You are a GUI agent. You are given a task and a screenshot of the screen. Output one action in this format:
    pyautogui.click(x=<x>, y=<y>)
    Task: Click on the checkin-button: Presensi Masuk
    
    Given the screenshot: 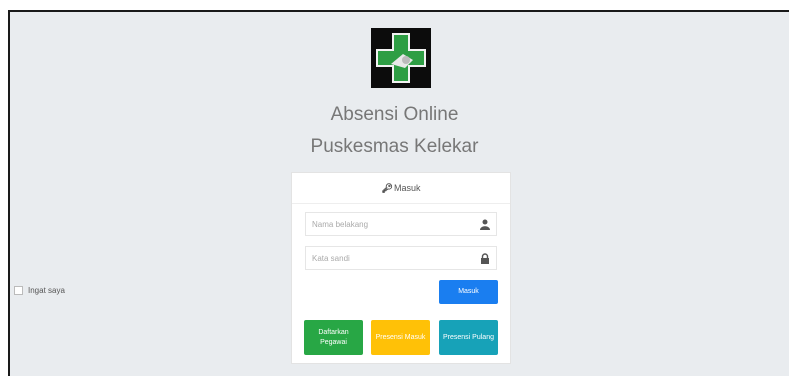 What is the action you would take?
    pyautogui.click(x=400, y=337)
    